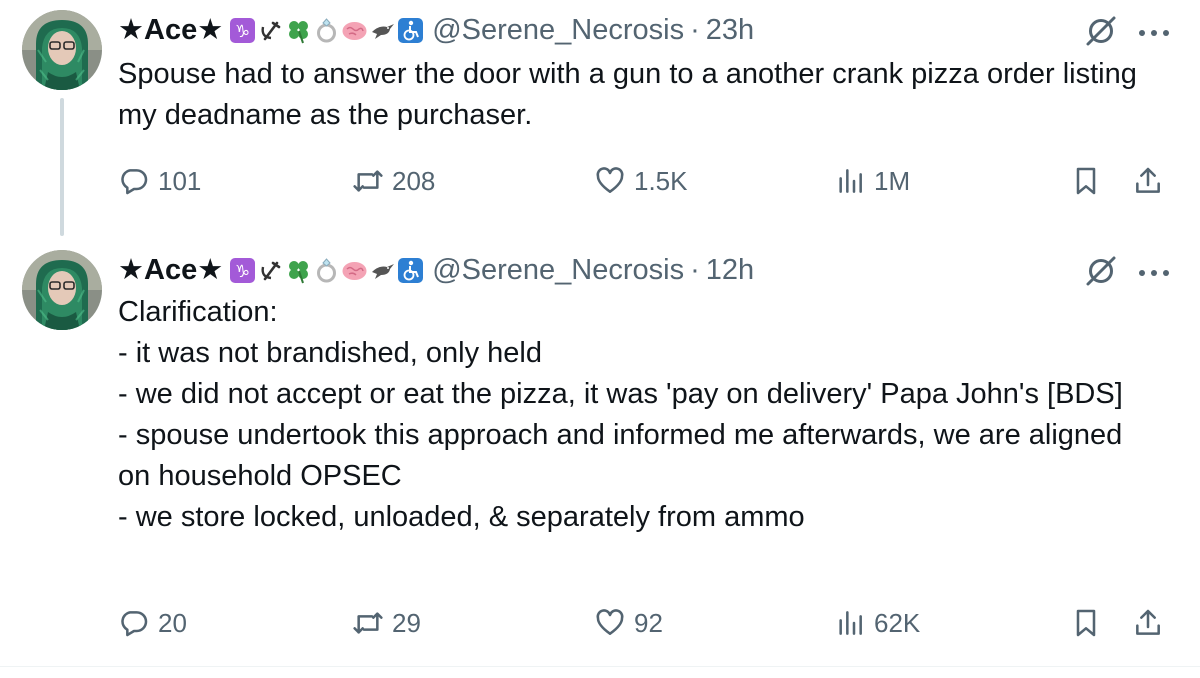 The image size is (1200, 678). I want to click on views-button: 1M, so click(872, 181).